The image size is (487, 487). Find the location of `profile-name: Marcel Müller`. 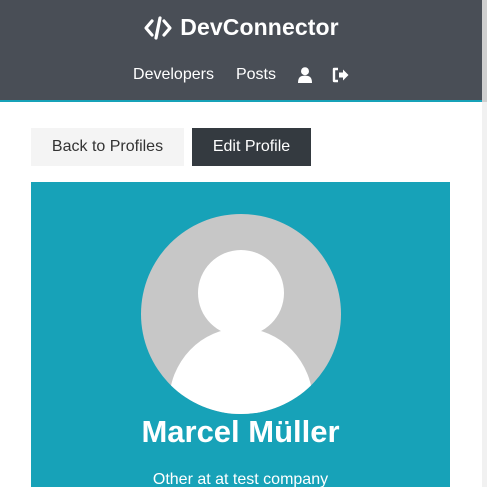

profile-name: Marcel Müller is located at coordinates (240, 431).